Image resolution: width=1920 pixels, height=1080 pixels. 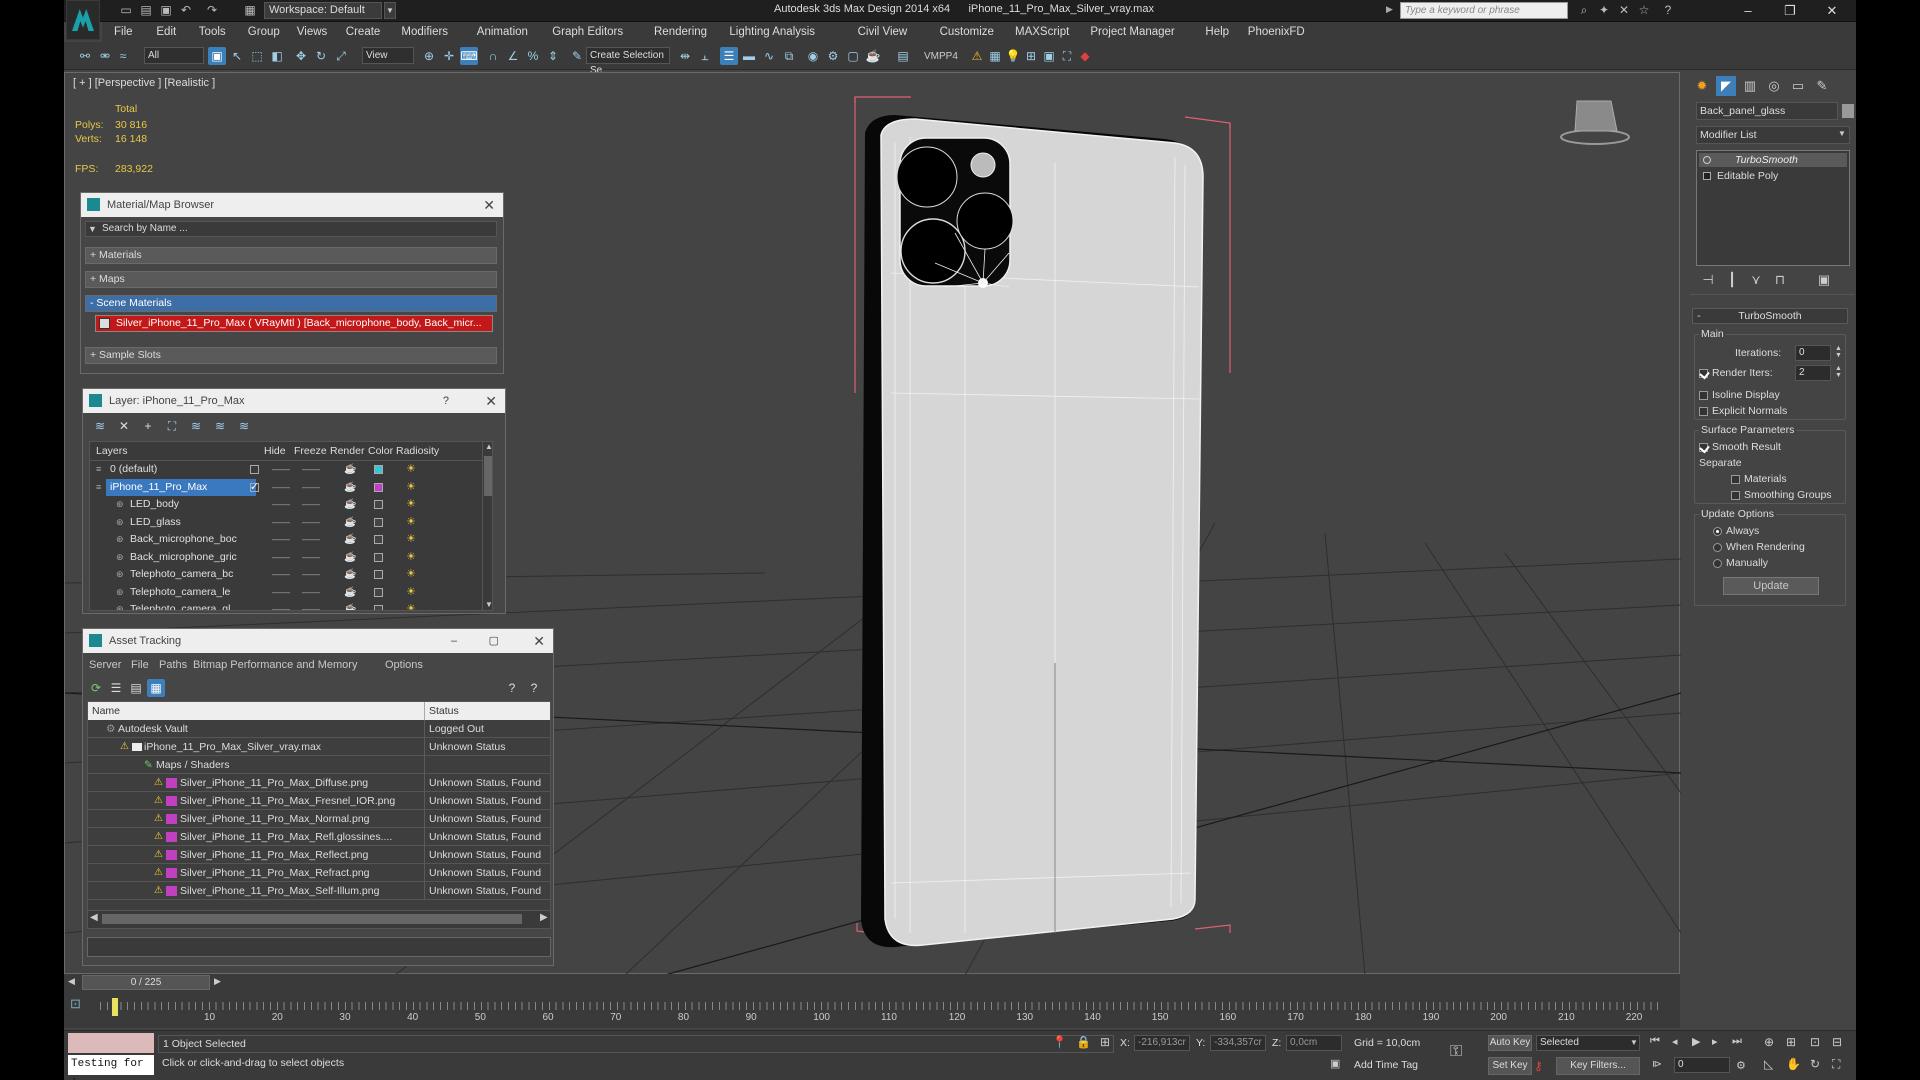 I want to click on layer-name: Back_microphone_boc, so click(x=191, y=539).